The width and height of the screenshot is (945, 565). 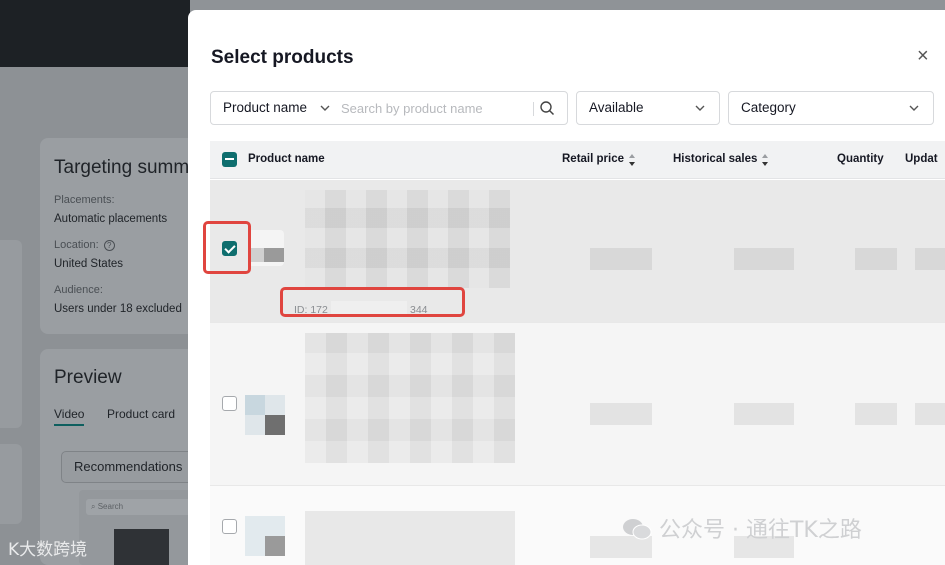 I want to click on search-field-select: Product name, so click(x=265, y=107).